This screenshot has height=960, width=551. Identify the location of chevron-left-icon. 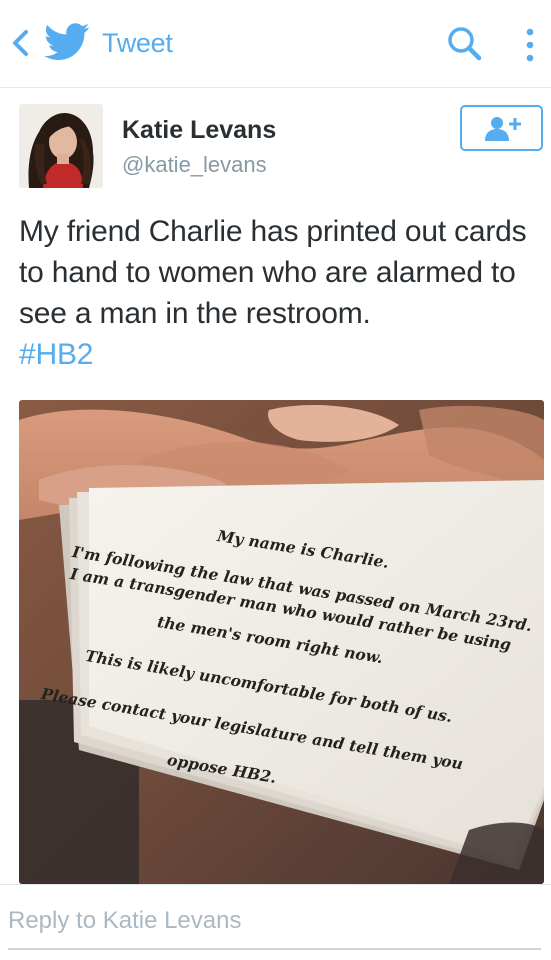
(20, 43).